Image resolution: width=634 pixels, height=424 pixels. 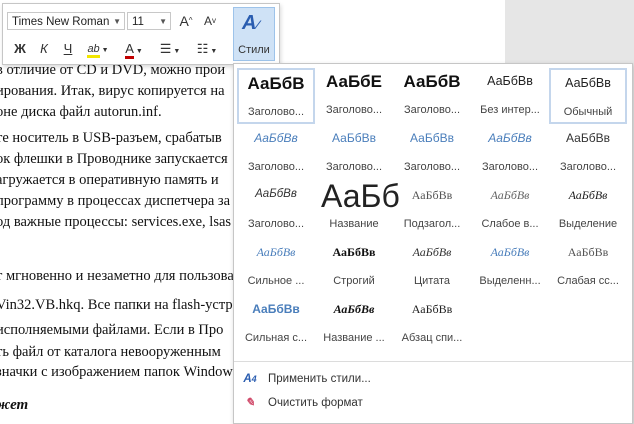 I want to click on shrink-font-button: Av, so click(x=210, y=21).